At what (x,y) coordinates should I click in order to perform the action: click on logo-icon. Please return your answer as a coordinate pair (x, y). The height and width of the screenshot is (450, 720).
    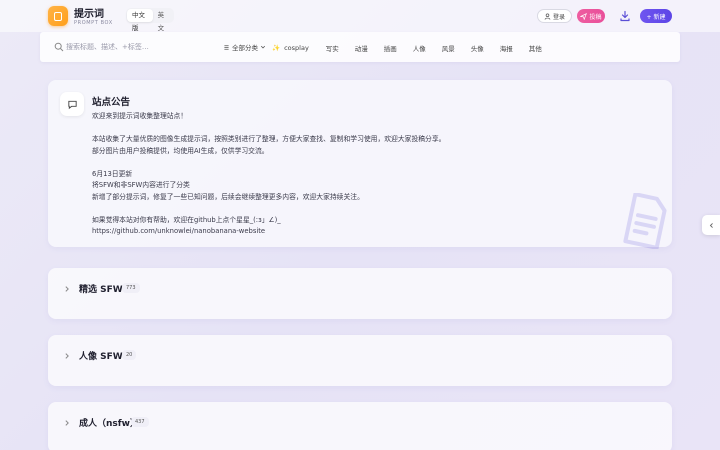
    Looking at the image, I should click on (58, 16).